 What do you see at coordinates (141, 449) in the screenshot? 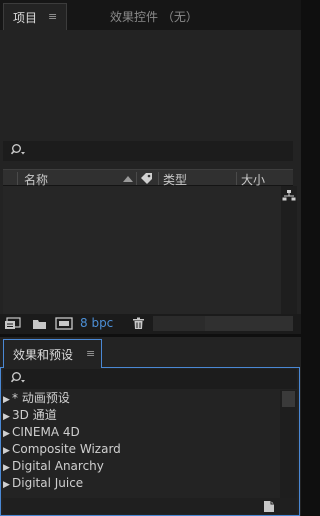
I see `tree-item-composite-wizard: ▶ Composite Wizard` at bounding box center [141, 449].